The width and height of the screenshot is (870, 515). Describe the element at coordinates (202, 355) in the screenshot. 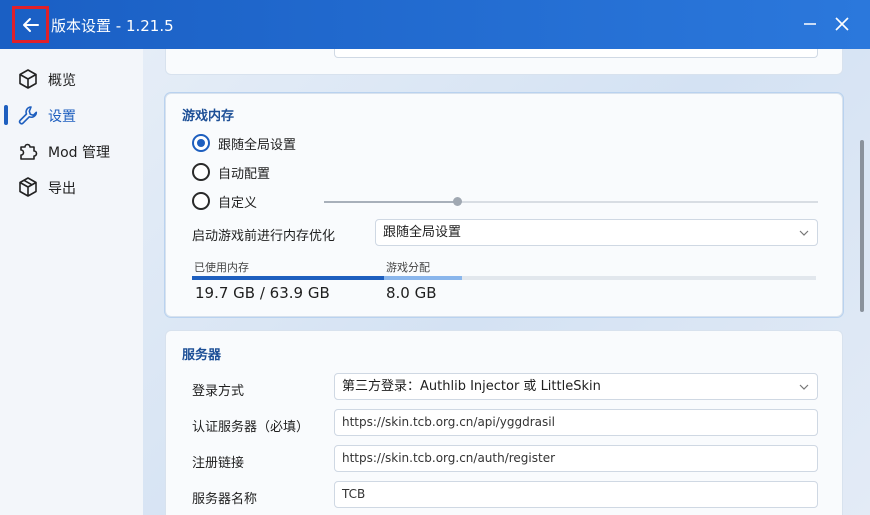

I see `server-card-title: 服务器` at that location.